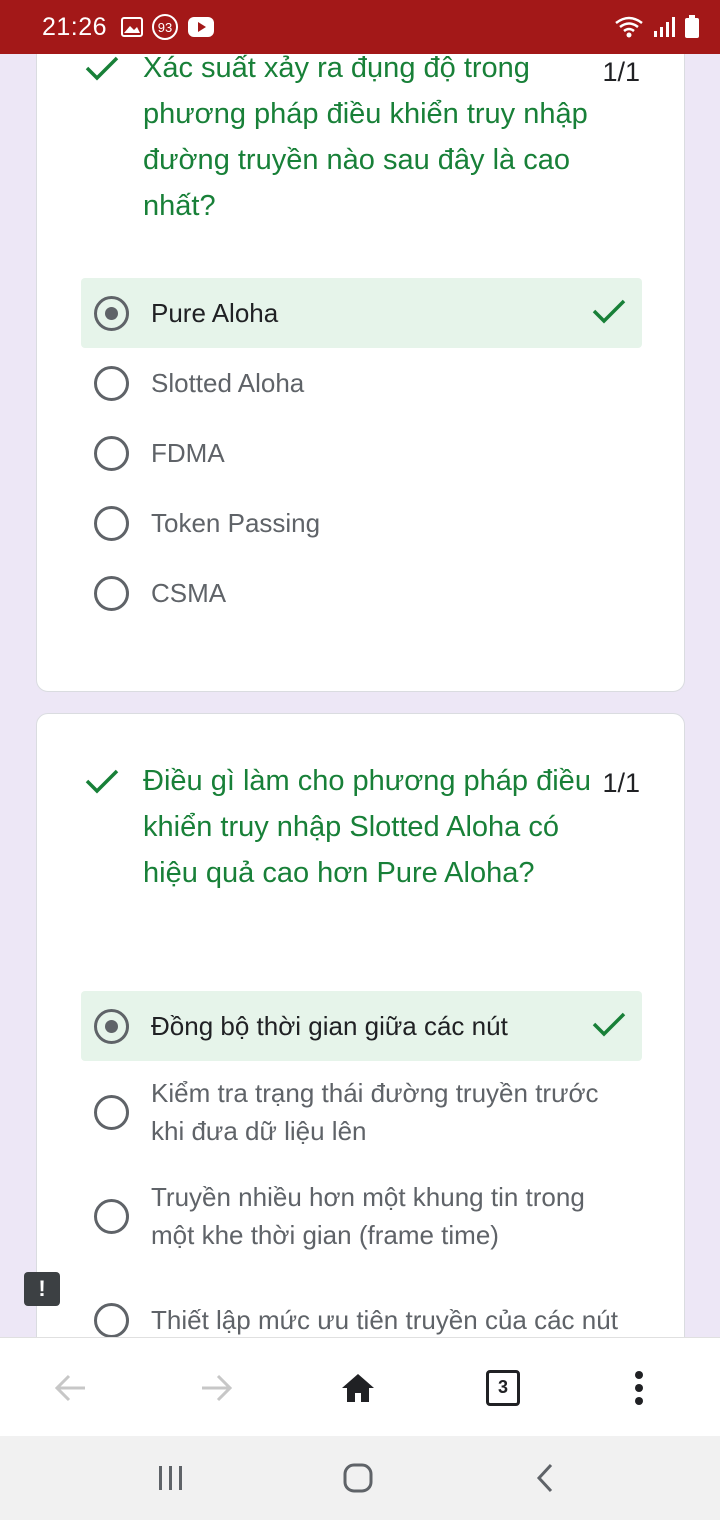 The image size is (720, 1520). I want to click on home-icon, so click(358, 1387).